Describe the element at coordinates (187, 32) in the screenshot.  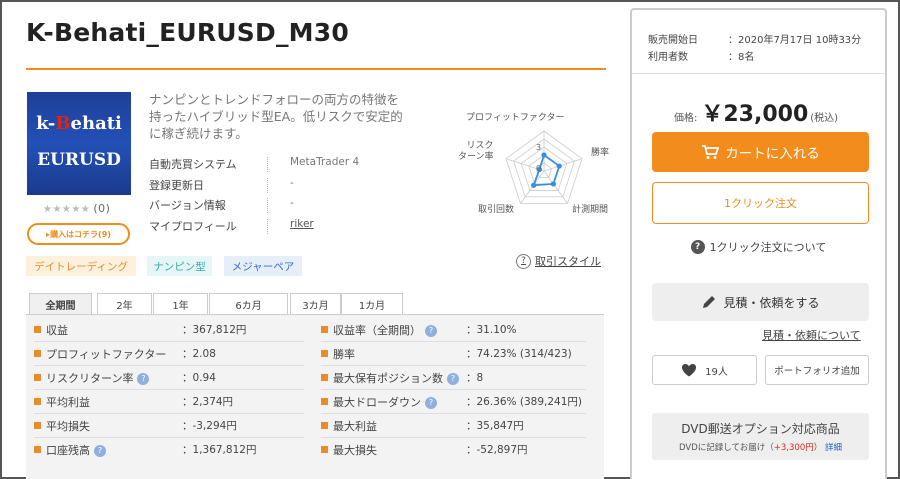
I see `page-title: K-Behati_EURUSD_M30` at that location.